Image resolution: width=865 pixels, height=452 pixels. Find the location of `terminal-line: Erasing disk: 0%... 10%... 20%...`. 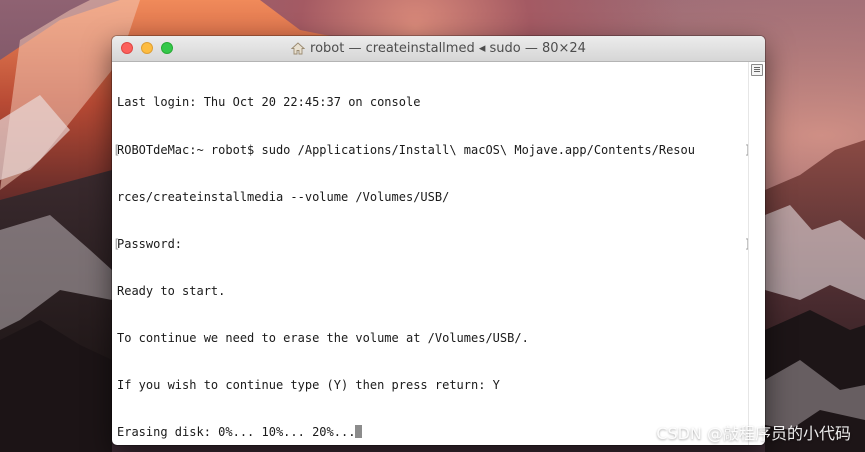

terminal-line: Erasing disk: 0%... 10%... 20%... is located at coordinates (433, 433).